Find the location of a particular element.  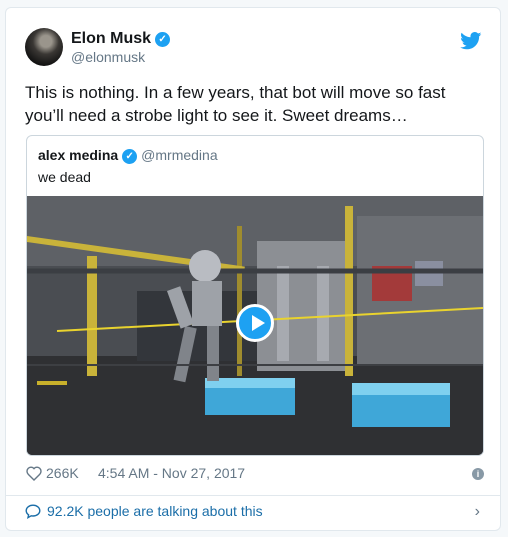

quoted-author: alex medina ✓ @mrmedina is located at coordinates (128, 155).